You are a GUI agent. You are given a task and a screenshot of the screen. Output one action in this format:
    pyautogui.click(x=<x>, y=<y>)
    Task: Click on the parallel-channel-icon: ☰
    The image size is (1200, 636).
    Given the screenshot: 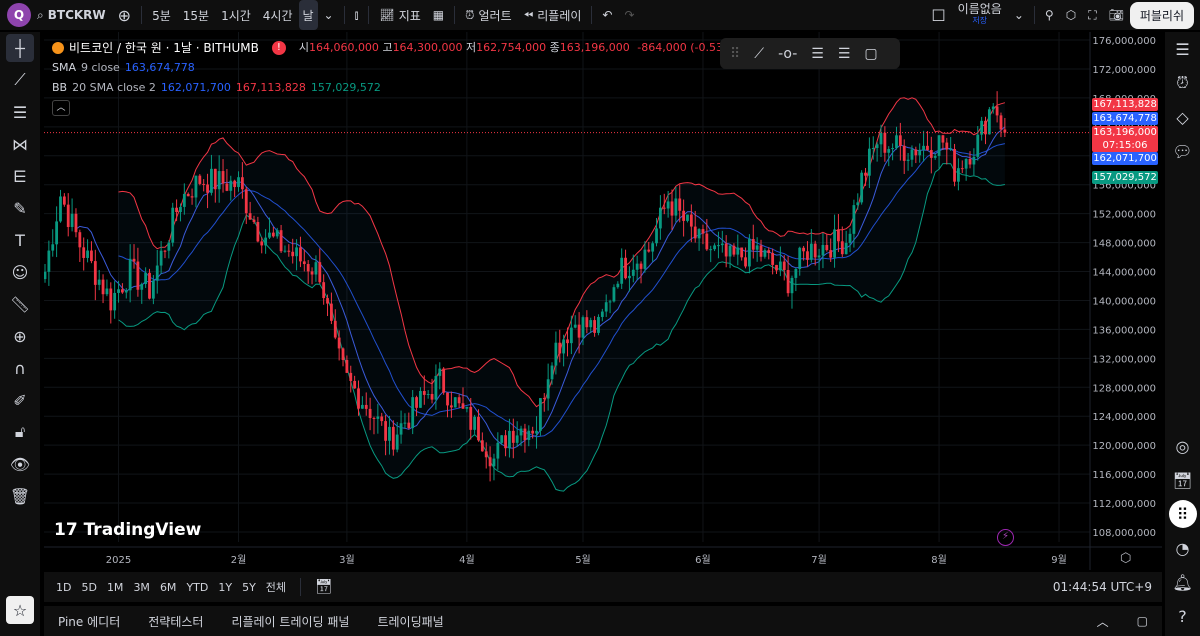 What is the action you would take?
    pyautogui.click(x=817, y=54)
    